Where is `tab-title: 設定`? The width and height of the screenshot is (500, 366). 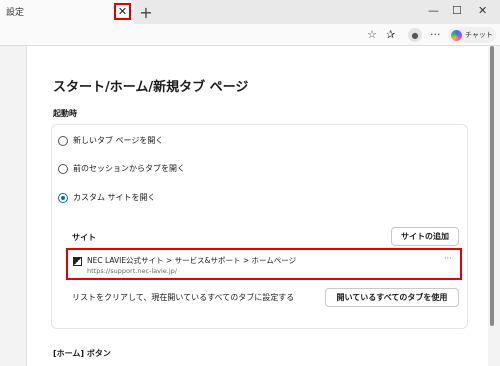 tab-title: 設定 is located at coordinates (15, 13).